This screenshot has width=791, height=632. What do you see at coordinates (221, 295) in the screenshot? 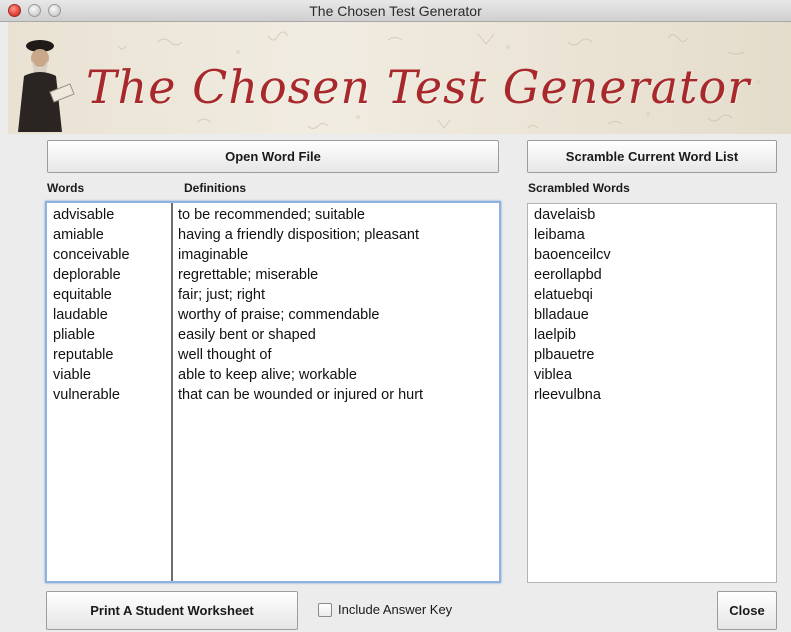
I see `definition-item: fair; just; right` at bounding box center [221, 295].